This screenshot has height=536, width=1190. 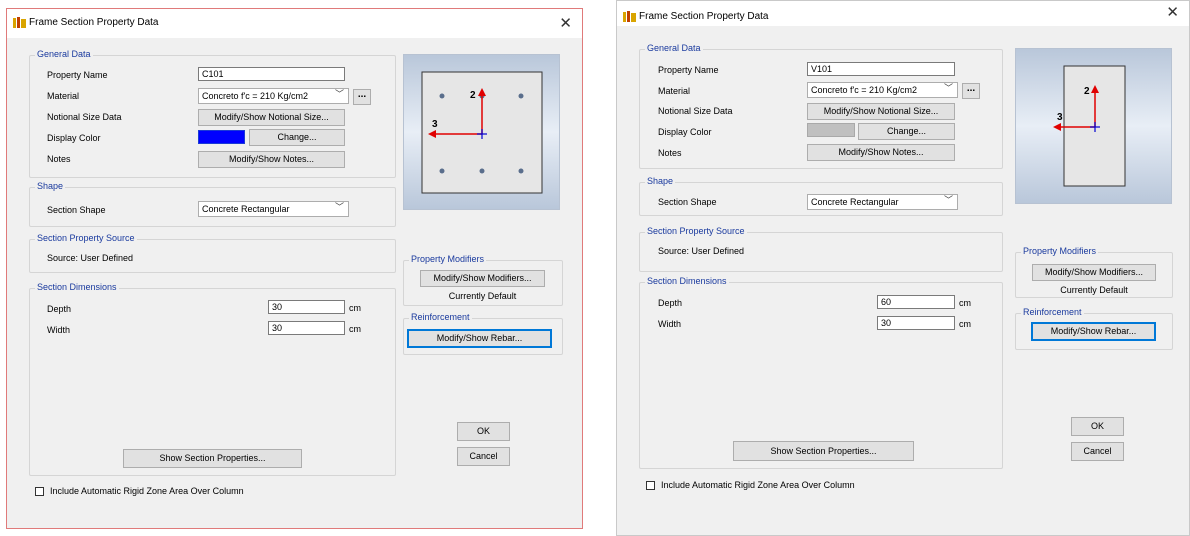 I want to click on depth-input: 30, so click(x=306, y=307).